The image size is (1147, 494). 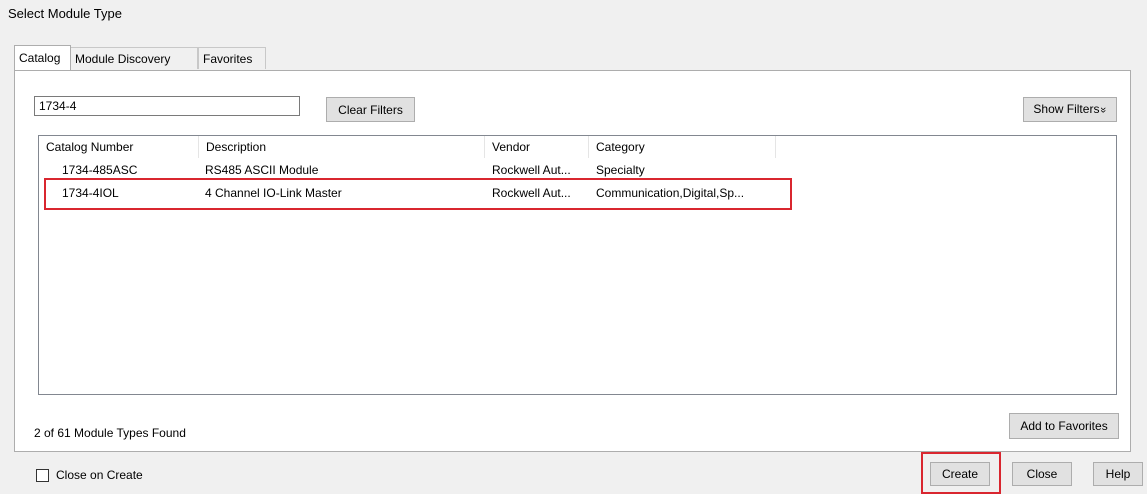 I want to click on cell-catalog-number: 1734-4IOL, so click(x=90, y=193).